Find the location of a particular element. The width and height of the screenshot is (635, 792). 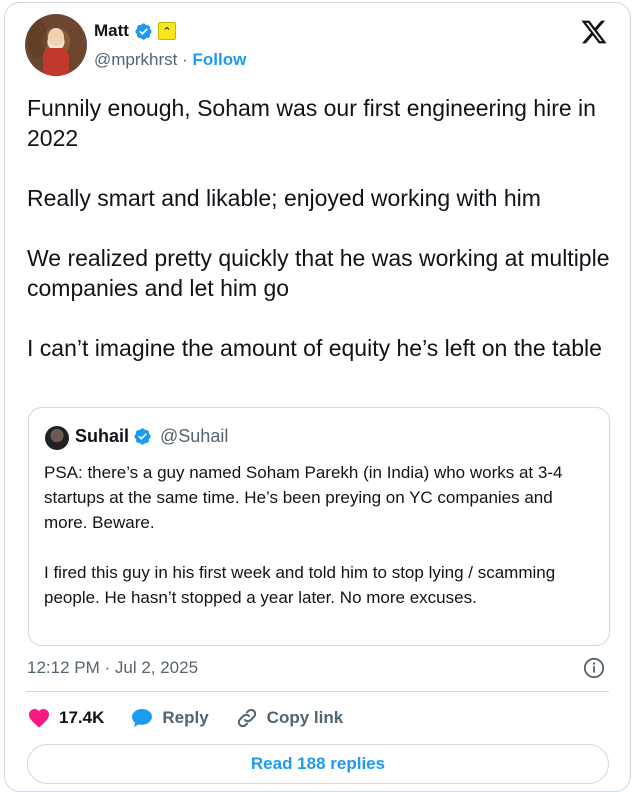

info-icon is located at coordinates (594, 668).